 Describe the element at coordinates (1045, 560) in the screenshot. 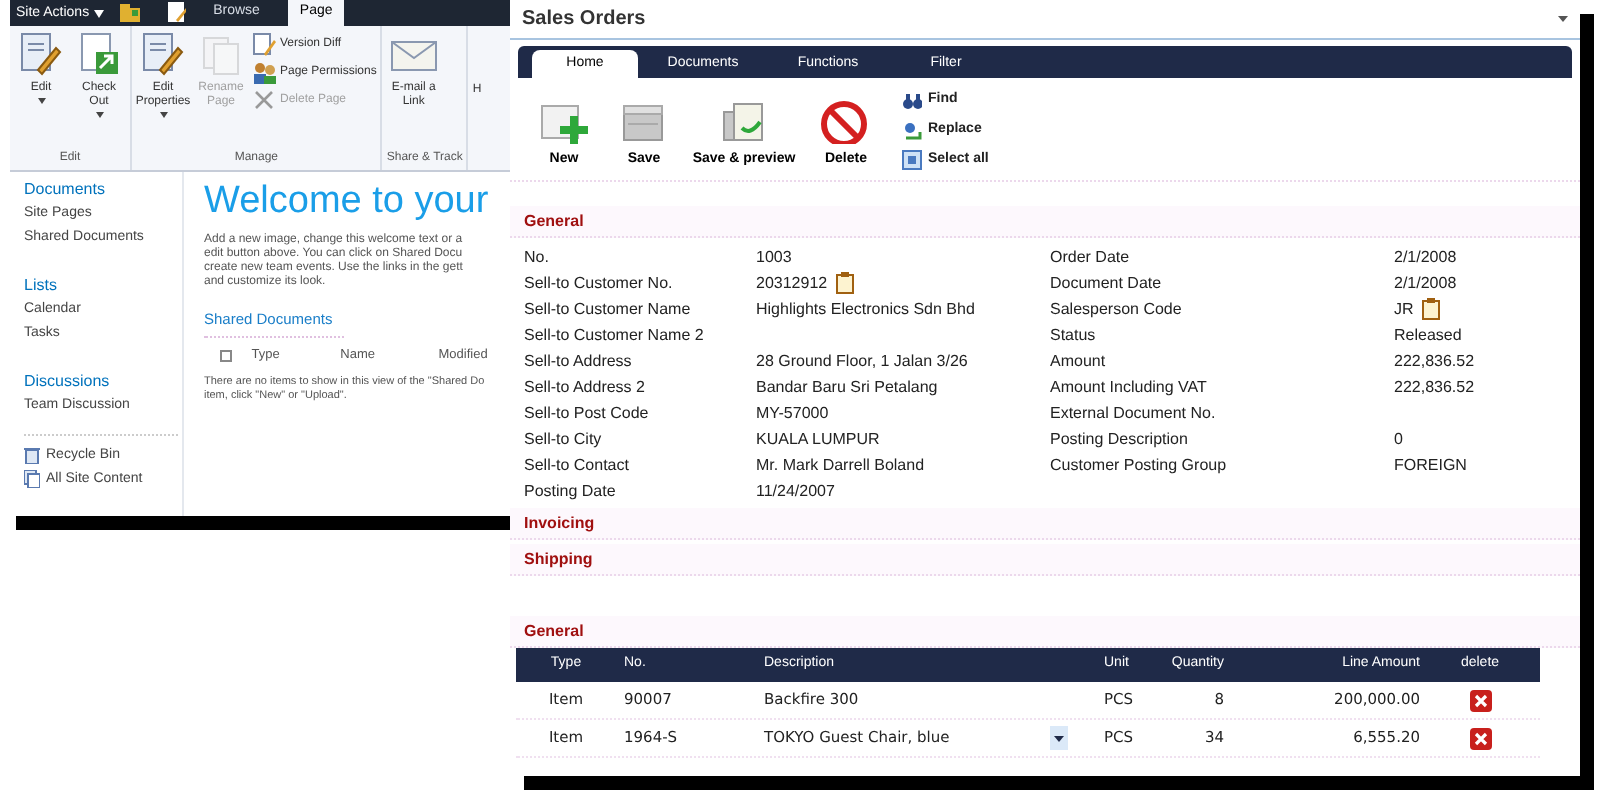

I see `section-header: Shipping` at that location.